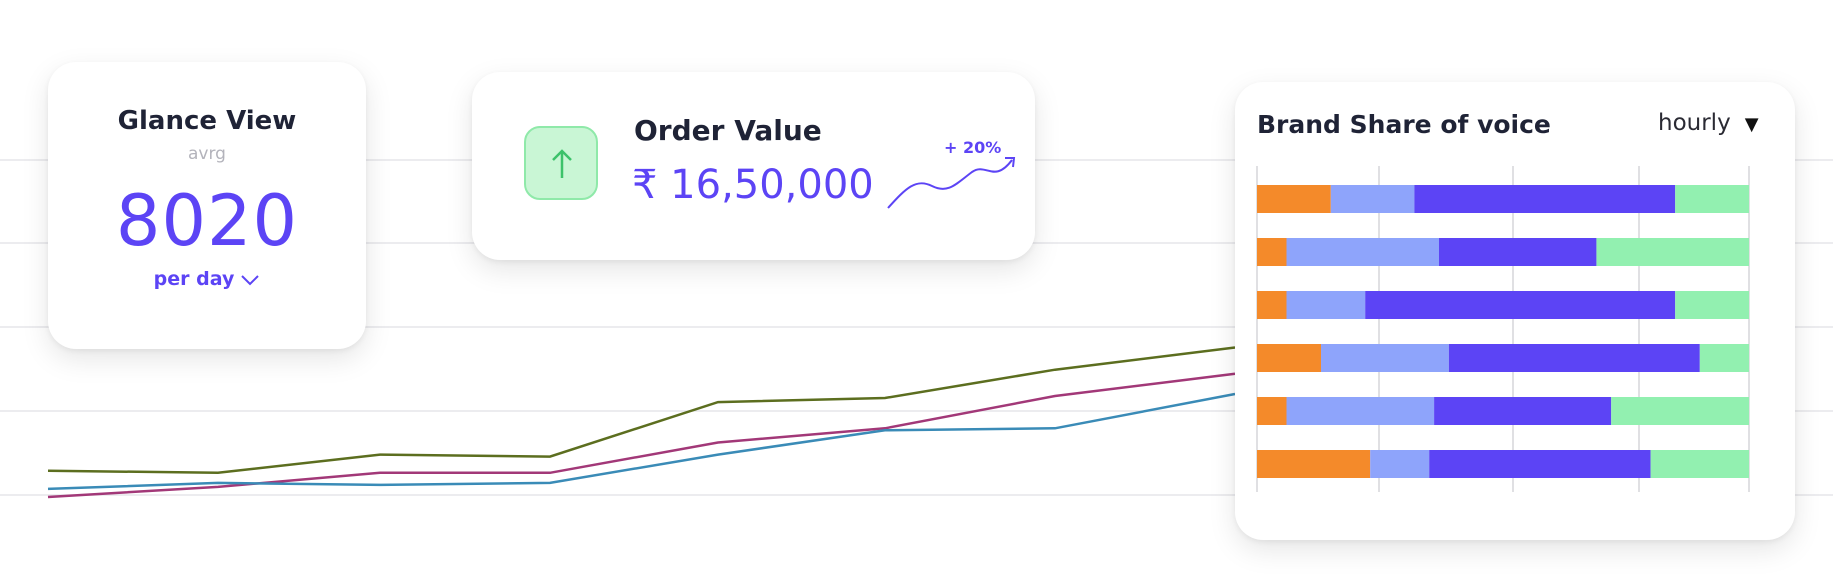  Describe the element at coordinates (207, 221) in the screenshot. I see `glance-view-value: 8020` at that location.